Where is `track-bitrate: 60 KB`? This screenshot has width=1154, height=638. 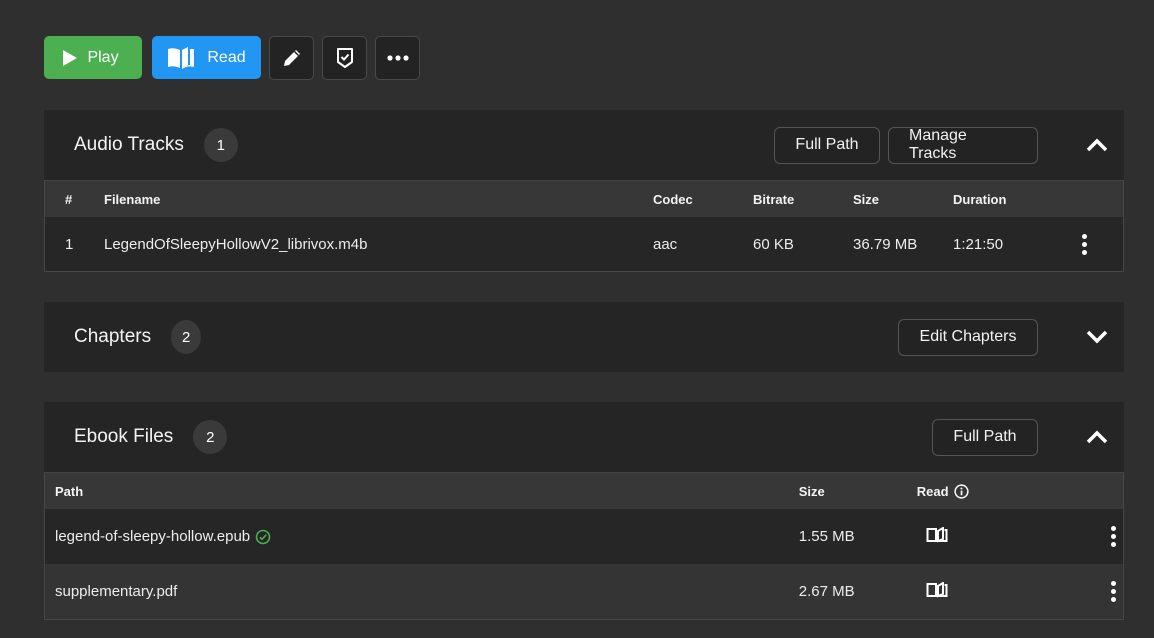 track-bitrate: 60 KB is located at coordinates (773, 244).